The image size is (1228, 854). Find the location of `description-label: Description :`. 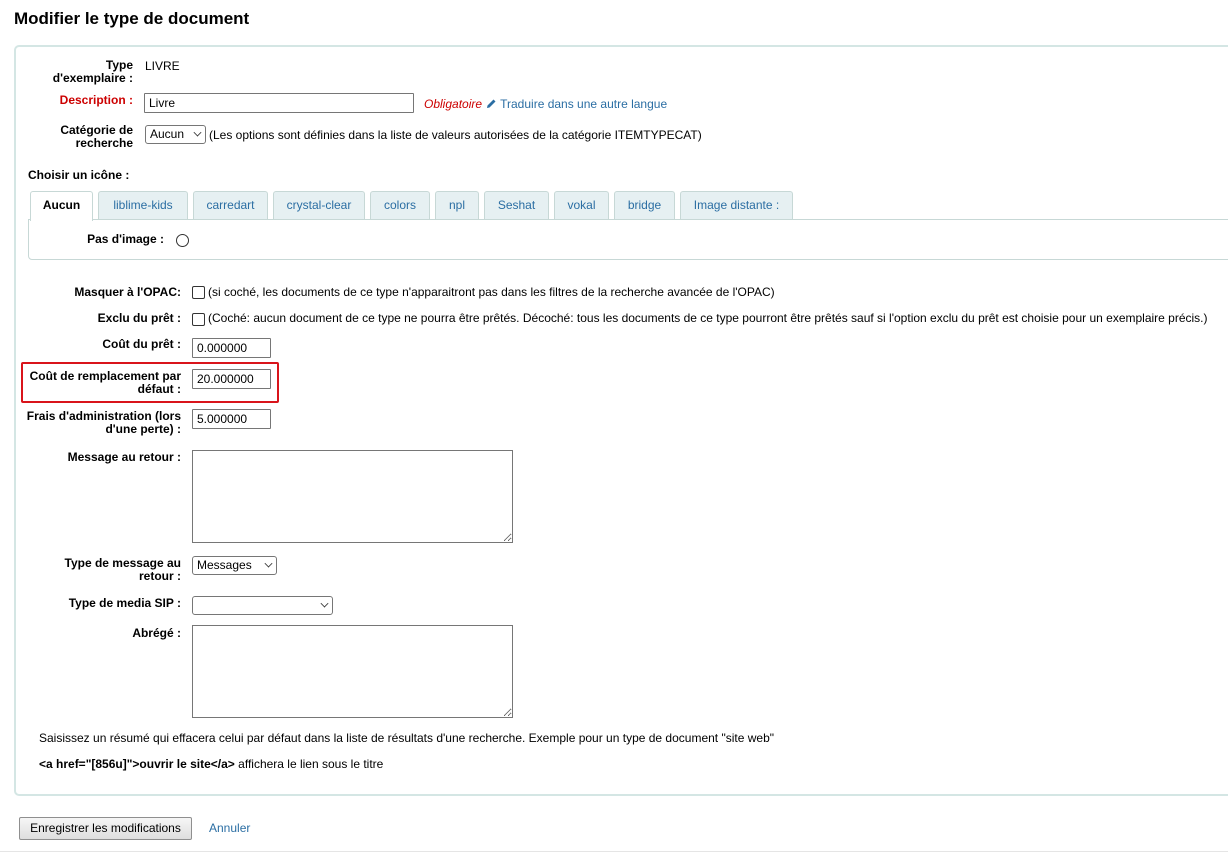

description-label: Description : is located at coordinates (96, 100).